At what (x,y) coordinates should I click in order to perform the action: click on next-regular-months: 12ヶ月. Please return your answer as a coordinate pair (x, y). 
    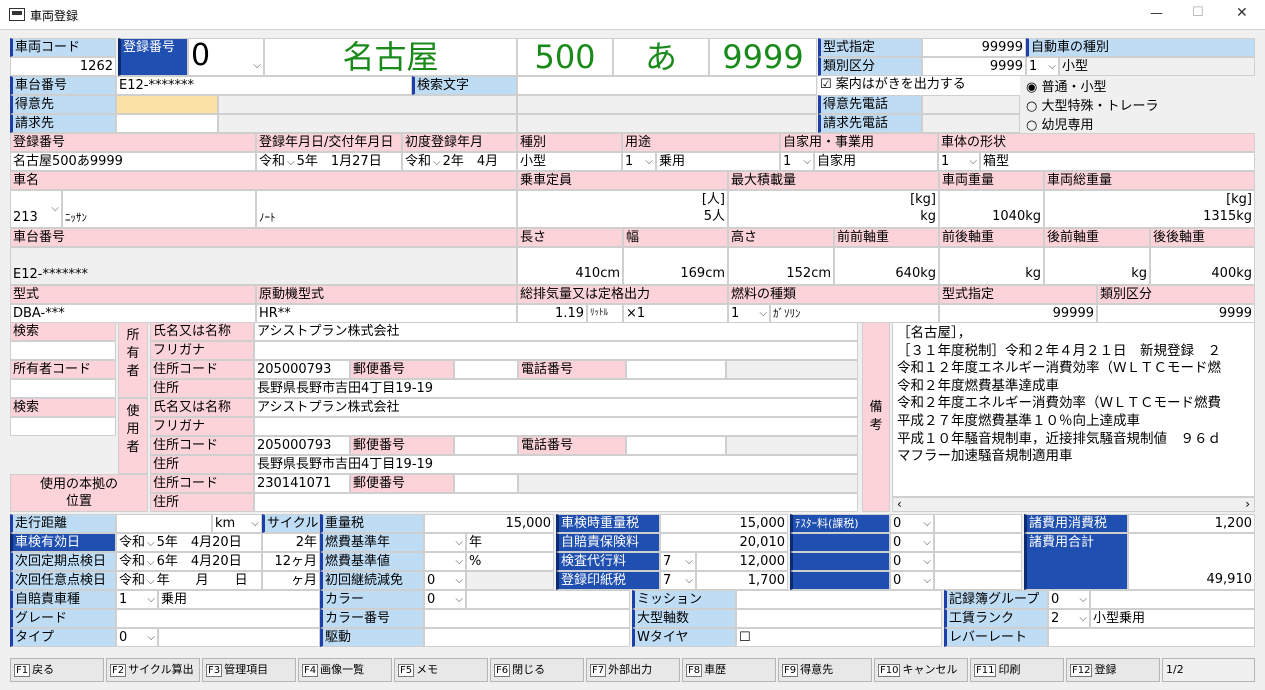
    Looking at the image, I should click on (291, 561).